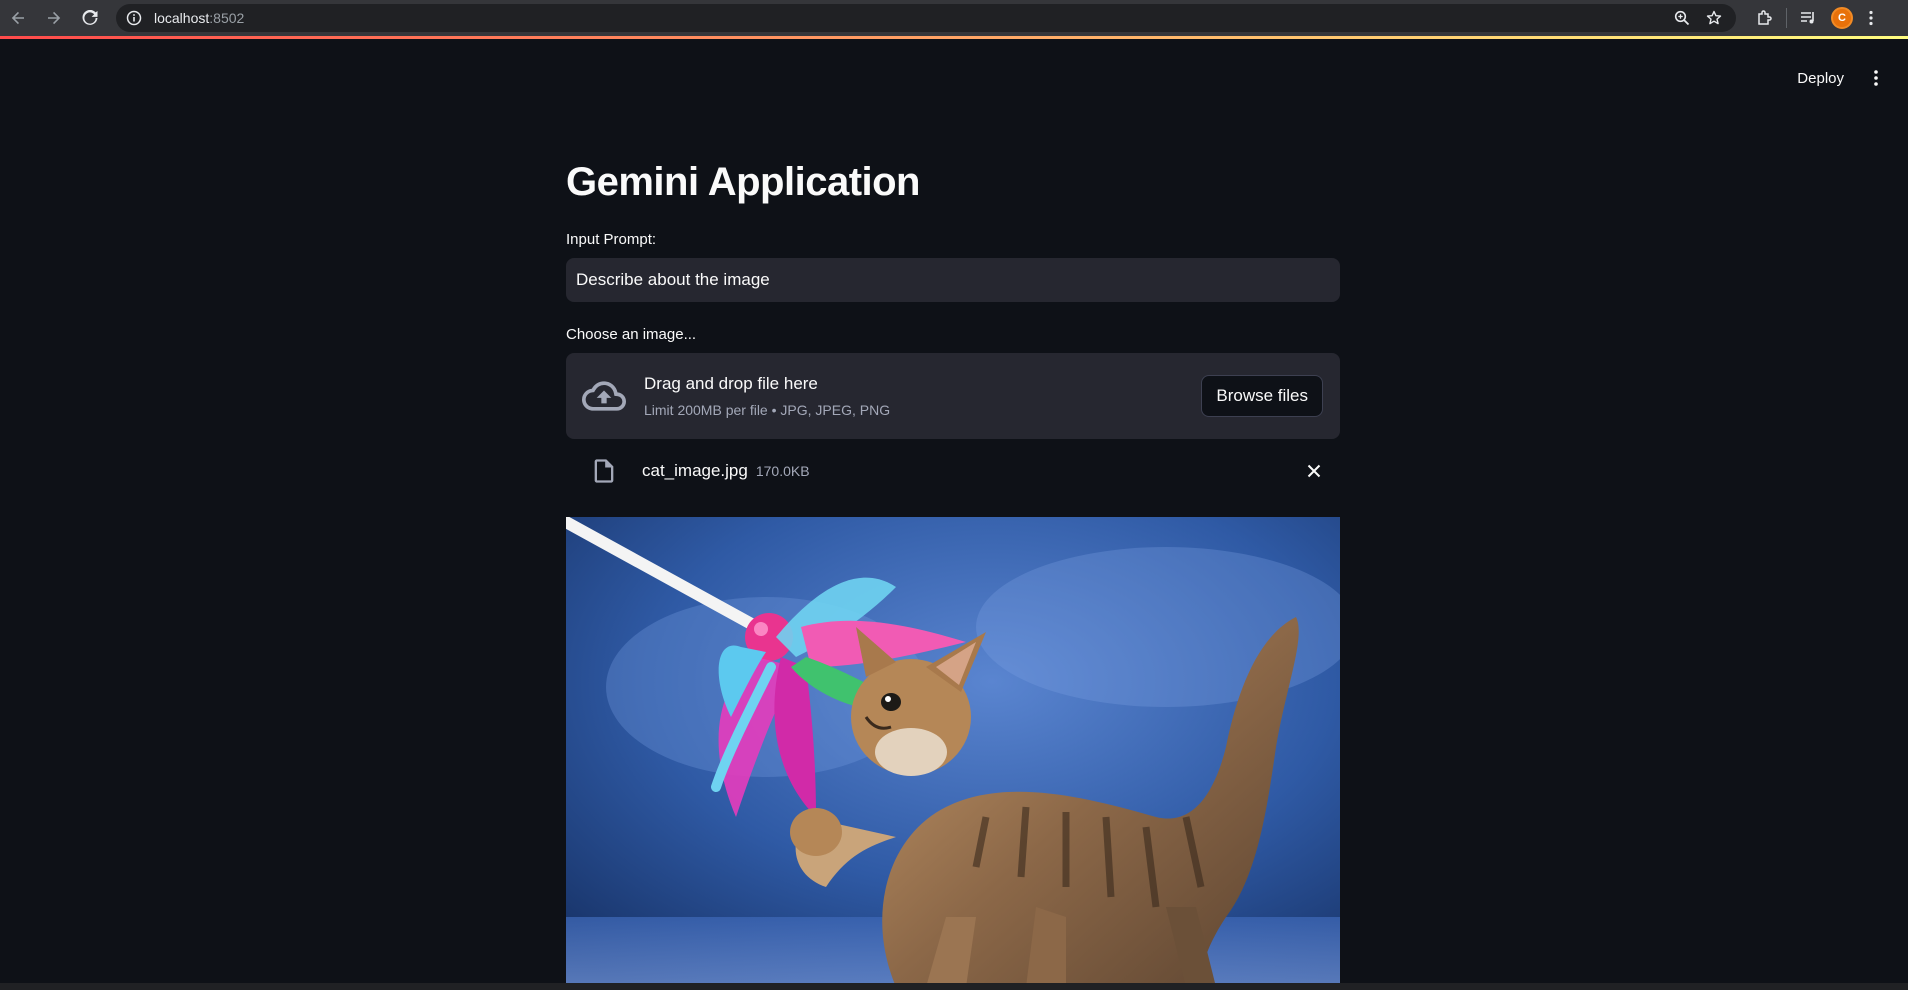 This screenshot has height=990, width=1908. Describe the element at coordinates (1820, 78) in the screenshot. I see `deploy-button: Deploy` at that location.